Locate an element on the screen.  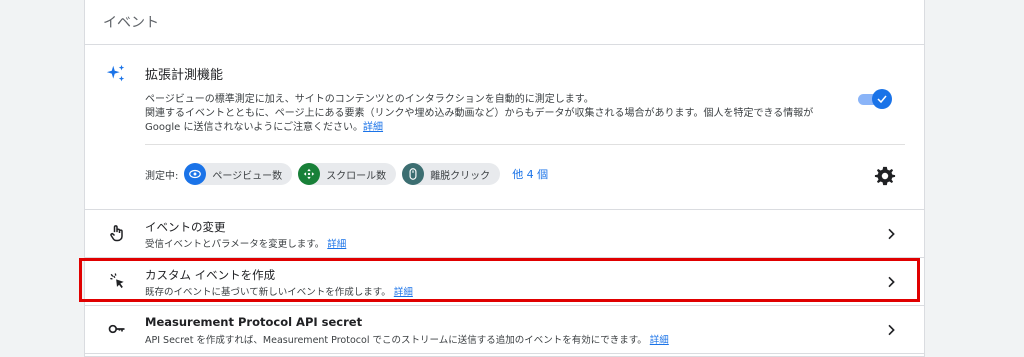
row-description: 受信イベントとパラメータを変更します。 詳細 is located at coordinates (245, 243).